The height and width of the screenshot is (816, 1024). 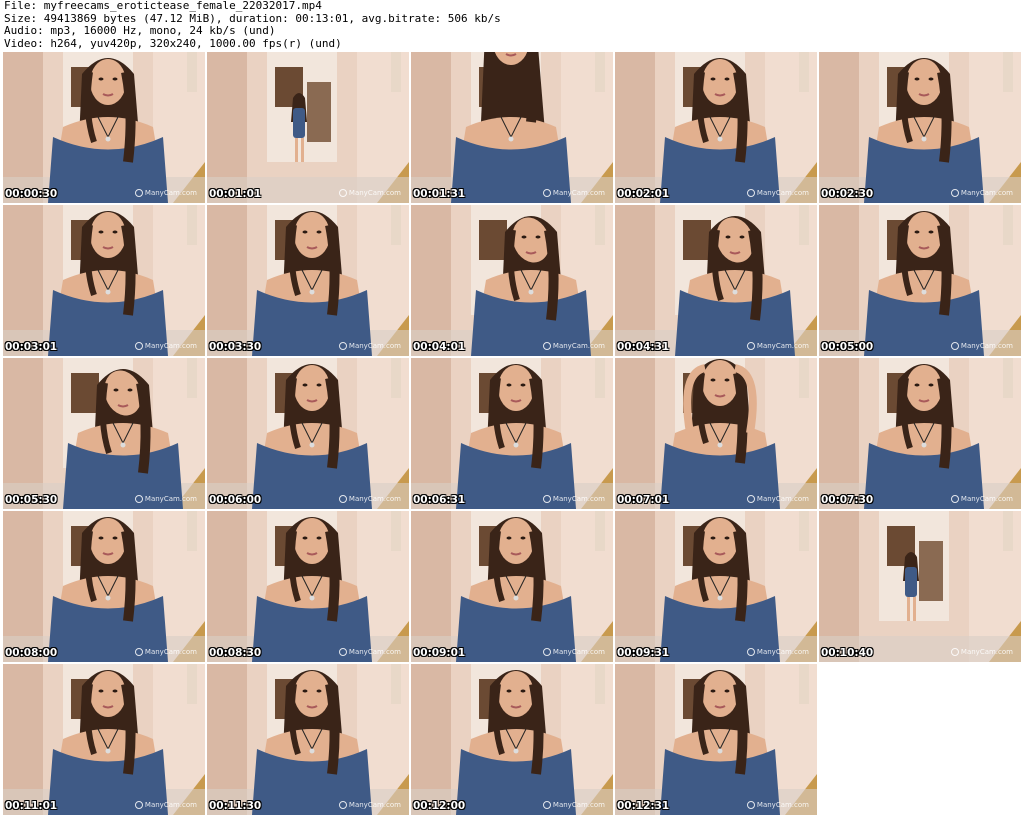 I want to click on video-thumbnail: ManyCam.com 00:01:31, so click(x=512, y=127).